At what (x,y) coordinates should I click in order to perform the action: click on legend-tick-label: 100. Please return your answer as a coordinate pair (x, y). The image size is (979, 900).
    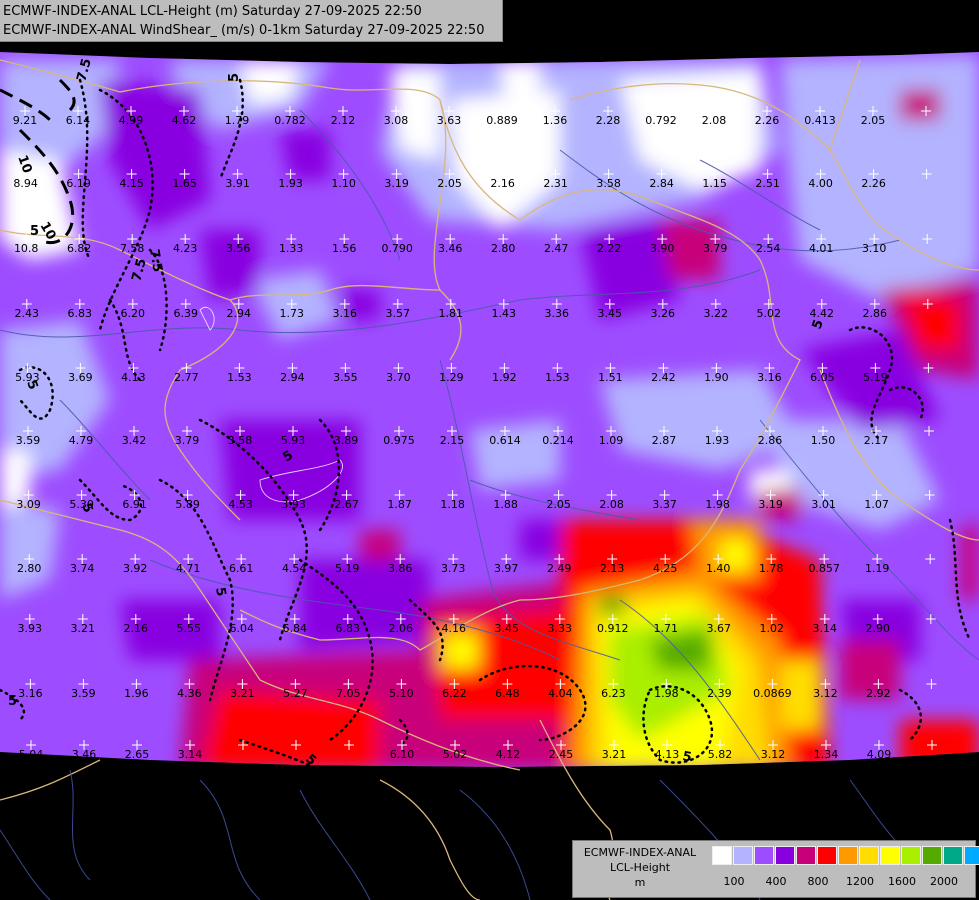
    Looking at the image, I should click on (734, 881).